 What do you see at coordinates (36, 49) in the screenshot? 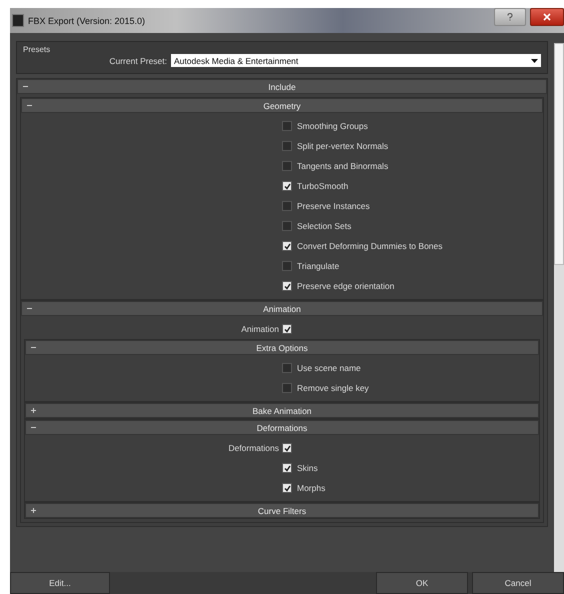
I see `group-label: Presets` at bounding box center [36, 49].